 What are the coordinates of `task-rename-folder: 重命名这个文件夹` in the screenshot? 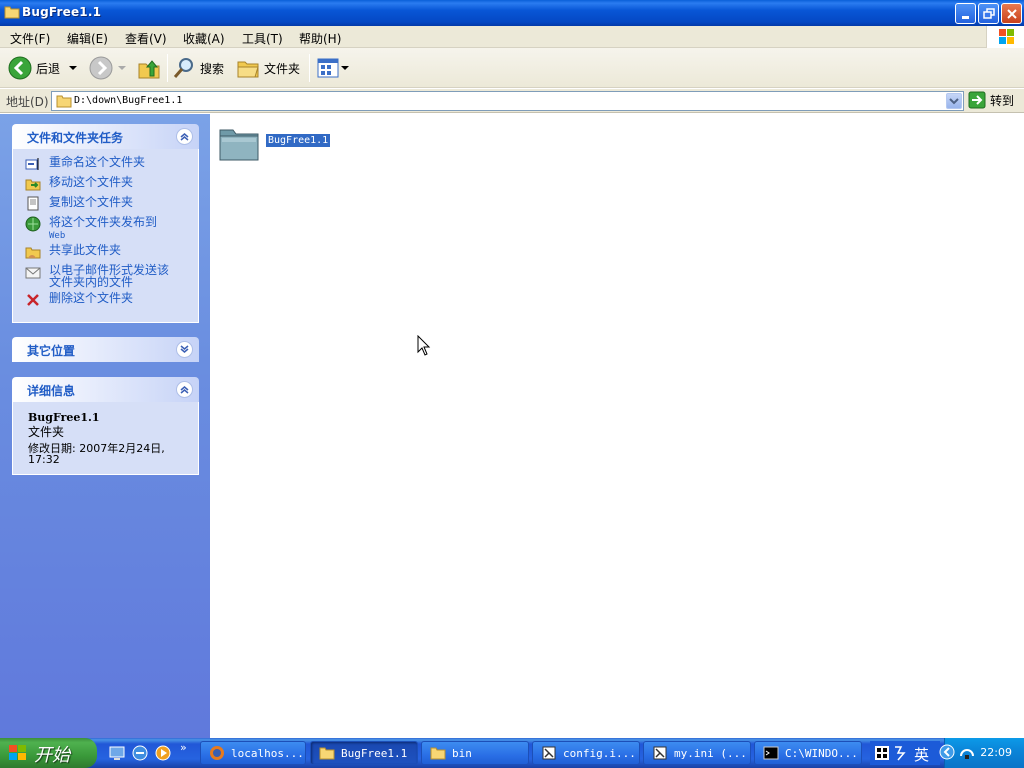 It's located at (85, 164).